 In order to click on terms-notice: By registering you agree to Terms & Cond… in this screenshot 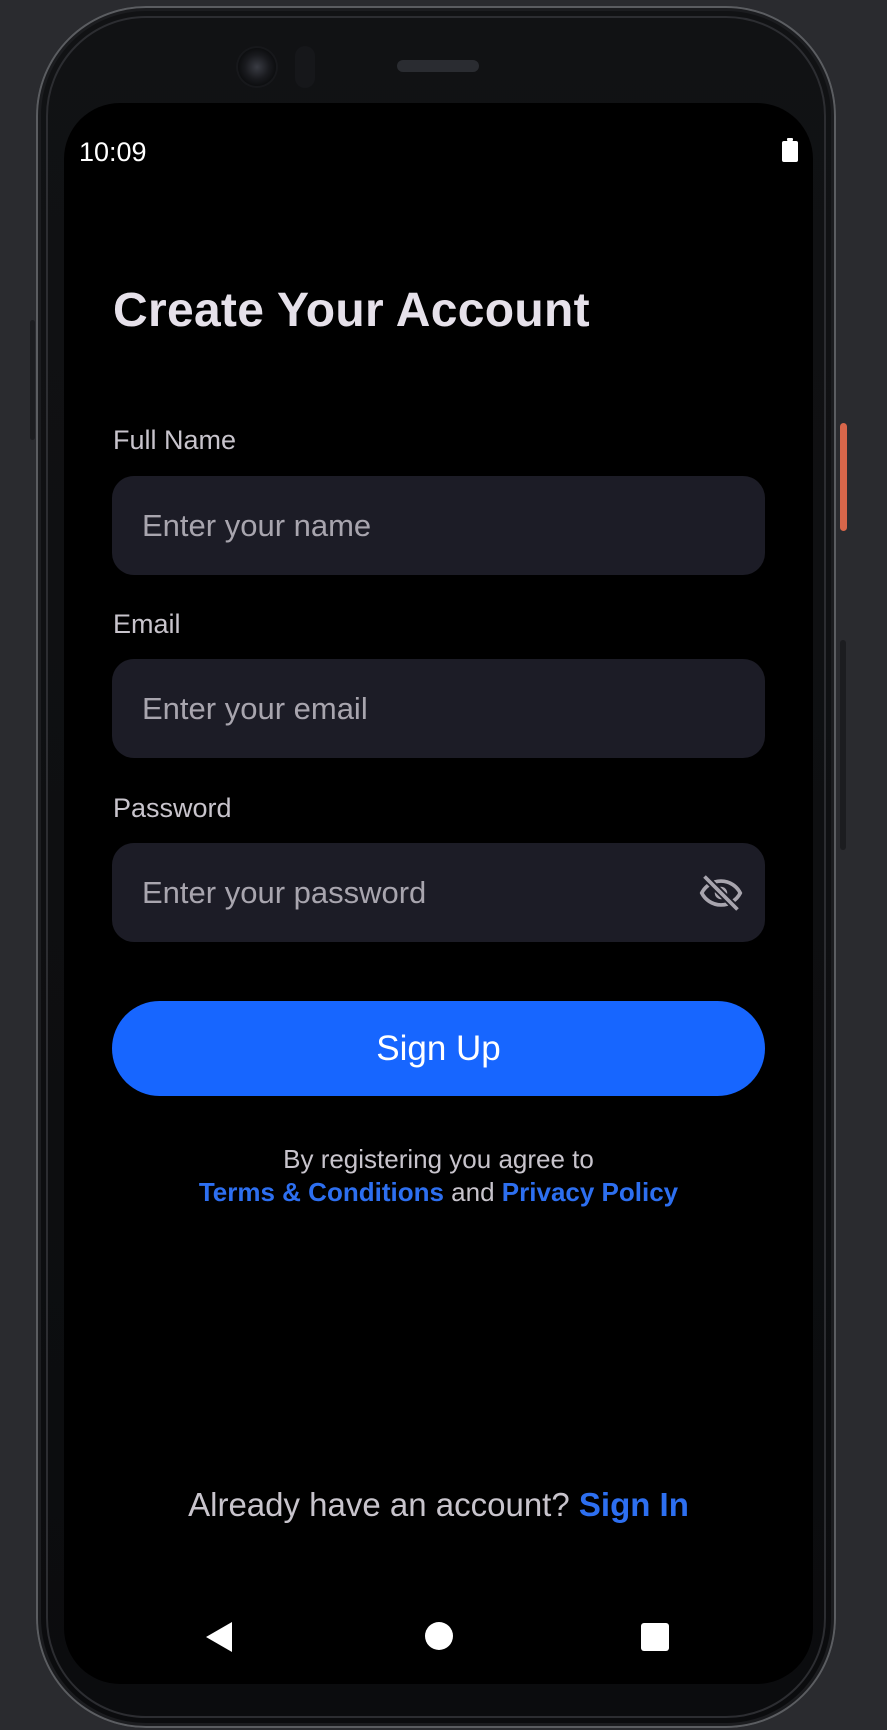, I will do `click(438, 1176)`.